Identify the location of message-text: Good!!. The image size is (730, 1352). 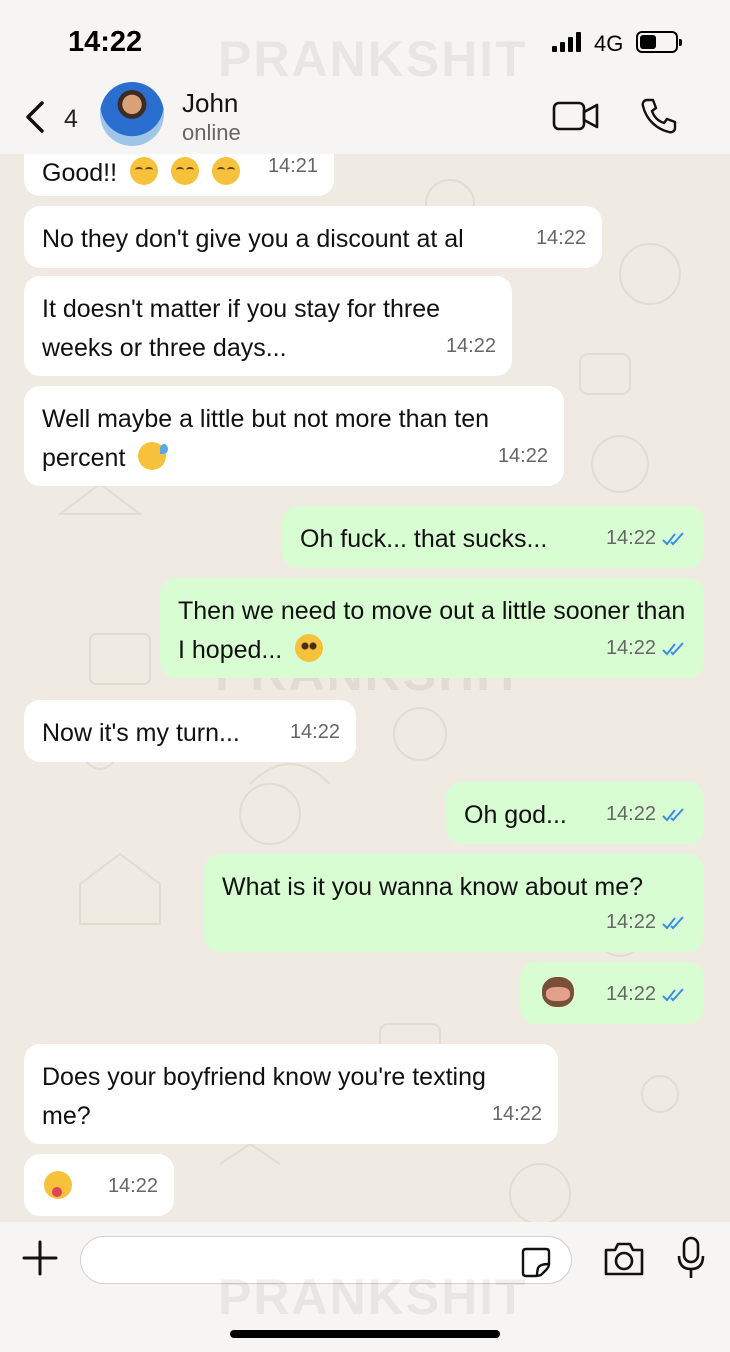
(80, 173).